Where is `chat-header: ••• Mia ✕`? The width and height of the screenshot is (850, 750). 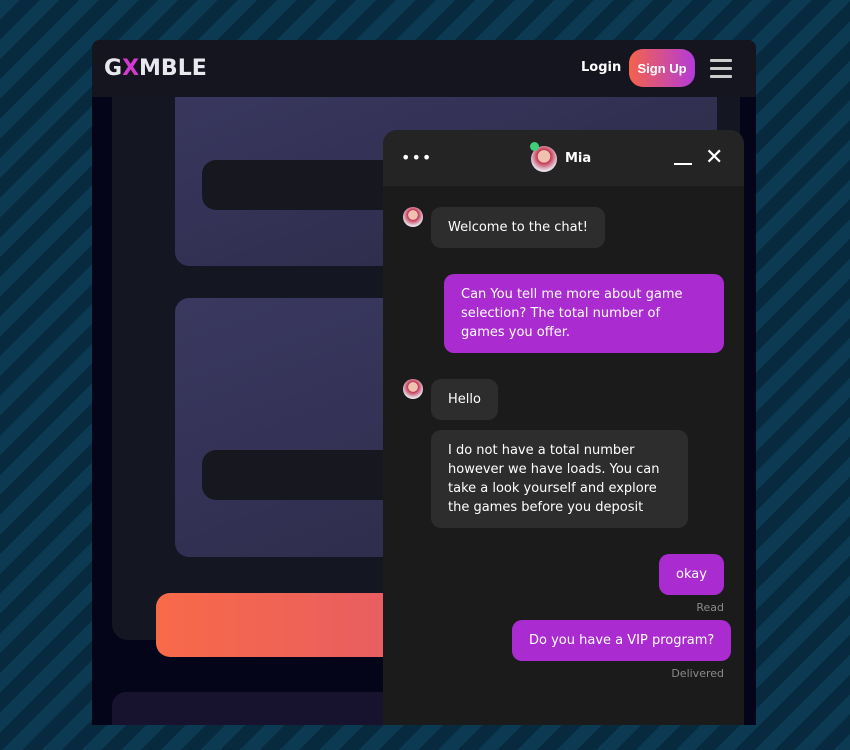 chat-header: ••• Mia ✕ is located at coordinates (563, 158).